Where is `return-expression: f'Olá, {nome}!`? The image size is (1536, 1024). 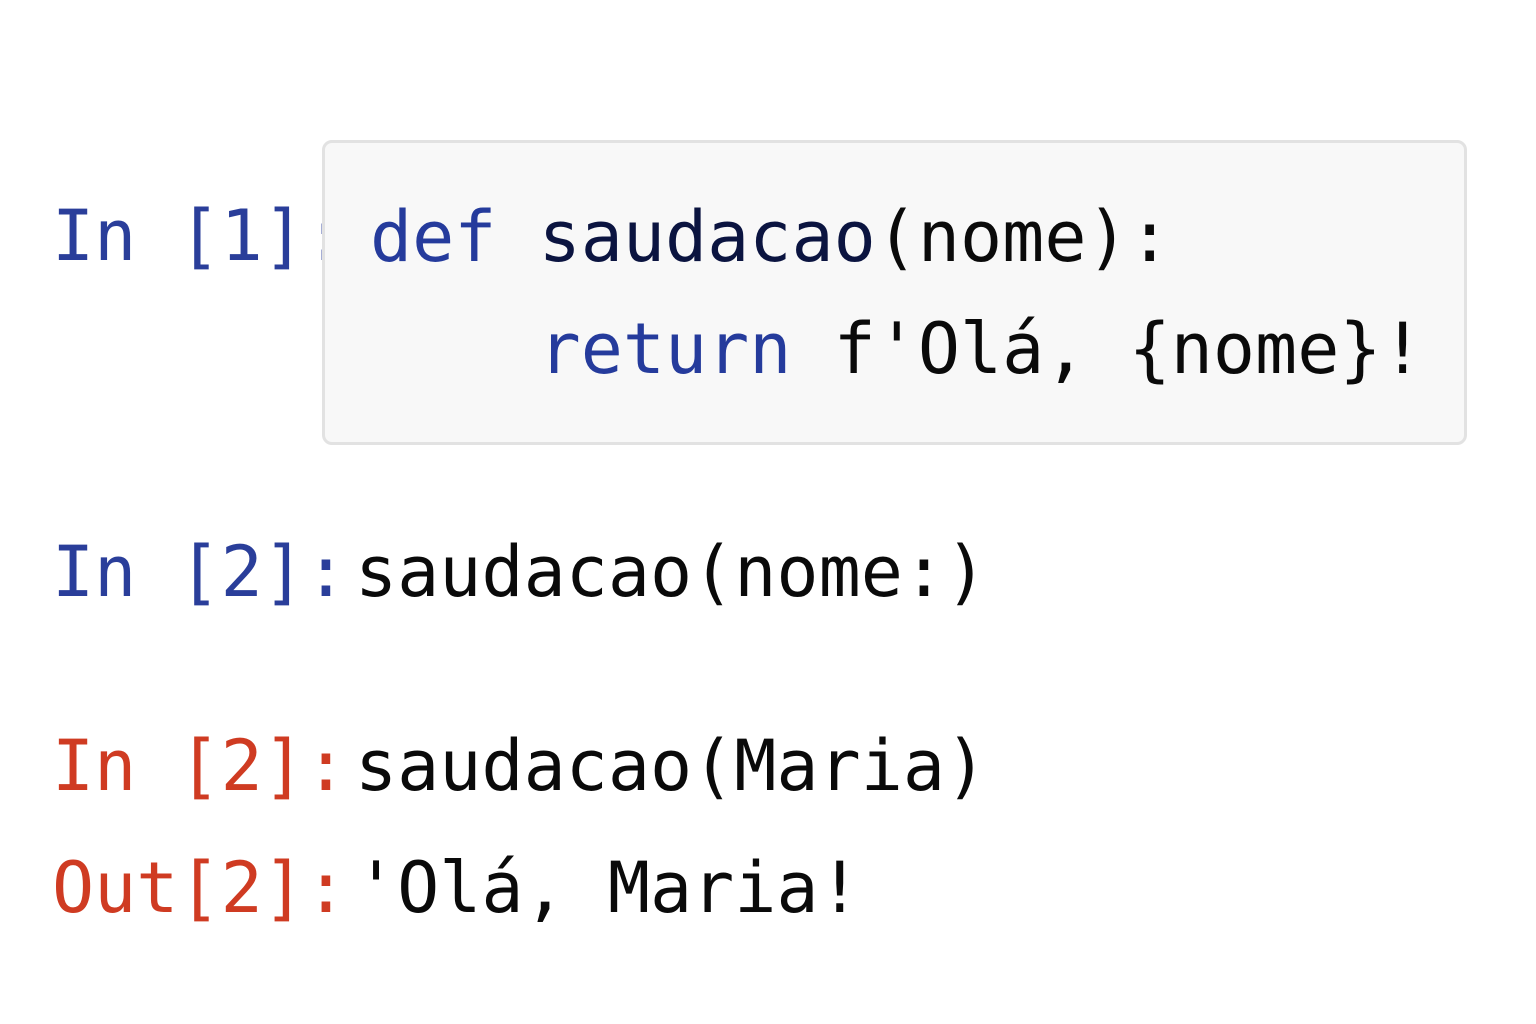 return-expression: f'Olá, {nome}! is located at coordinates (1128, 349).